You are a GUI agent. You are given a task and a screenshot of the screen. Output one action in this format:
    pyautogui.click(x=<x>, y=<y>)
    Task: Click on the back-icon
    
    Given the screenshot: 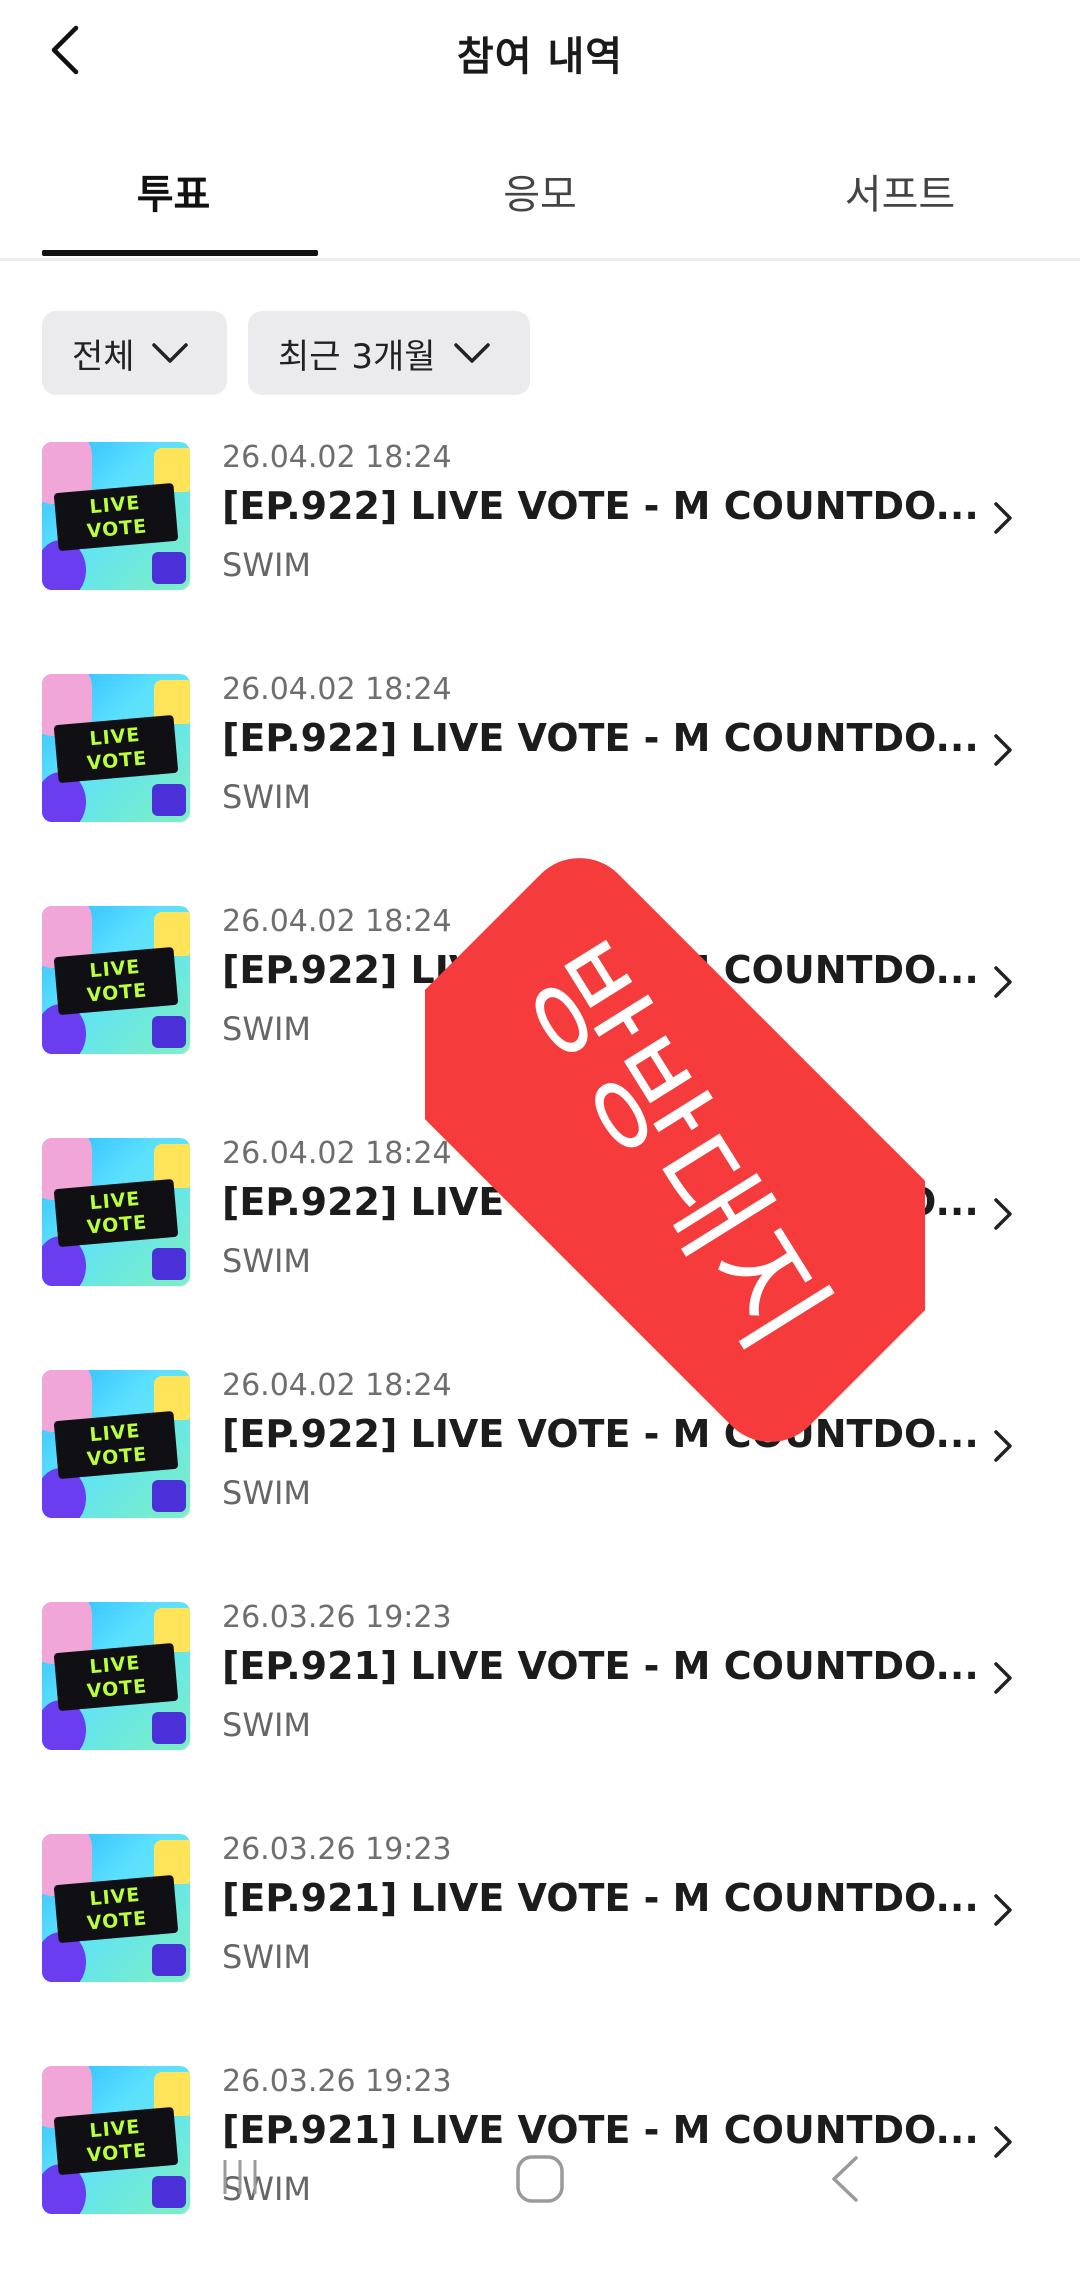 What is the action you would take?
    pyautogui.click(x=845, y=2179)
    